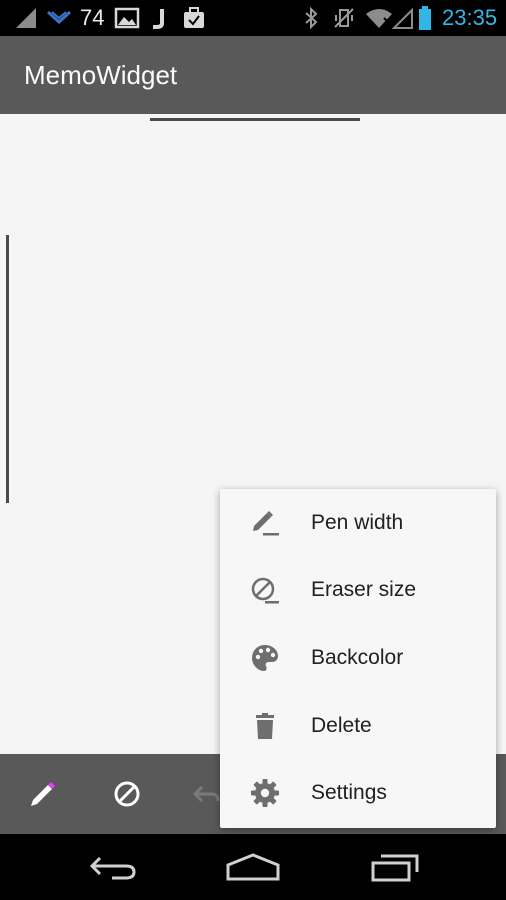 The image size is (506, 900). I want to click on menu-label-backcolor: Backcolor, so click(357, 657).